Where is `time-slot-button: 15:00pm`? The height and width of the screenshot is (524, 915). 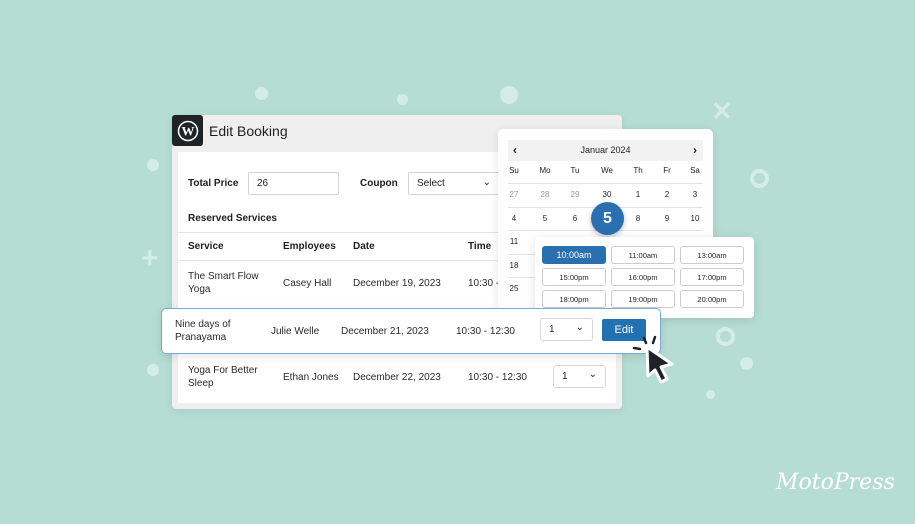 time-slot-button: 15:00pm is located at coordinates (574, 277).